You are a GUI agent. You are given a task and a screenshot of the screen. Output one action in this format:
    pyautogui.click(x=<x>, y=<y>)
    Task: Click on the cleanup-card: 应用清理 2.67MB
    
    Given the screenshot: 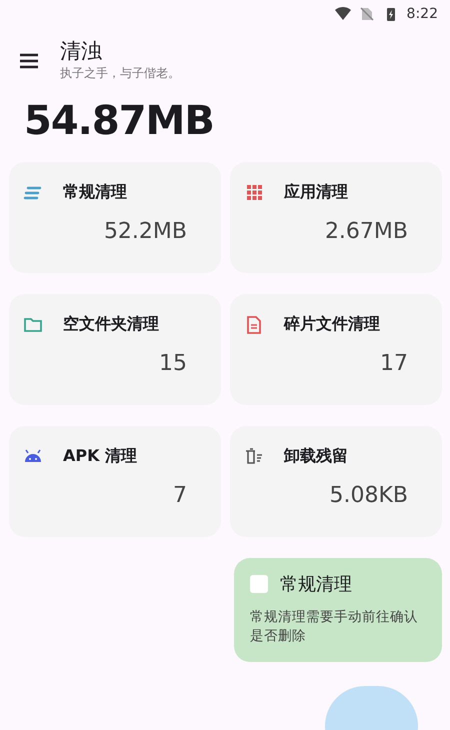 What is the action you would take?
    pyautogui.click(x=336, y=217)
    